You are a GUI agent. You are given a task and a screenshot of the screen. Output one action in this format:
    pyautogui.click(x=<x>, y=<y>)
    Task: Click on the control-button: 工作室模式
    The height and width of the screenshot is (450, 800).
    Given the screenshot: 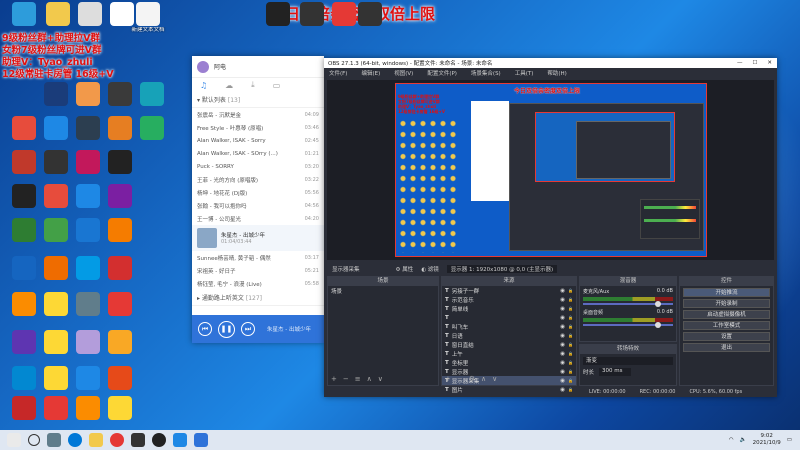 What is the action you would take?
    pyautogui.click(x=726, y=325)
    